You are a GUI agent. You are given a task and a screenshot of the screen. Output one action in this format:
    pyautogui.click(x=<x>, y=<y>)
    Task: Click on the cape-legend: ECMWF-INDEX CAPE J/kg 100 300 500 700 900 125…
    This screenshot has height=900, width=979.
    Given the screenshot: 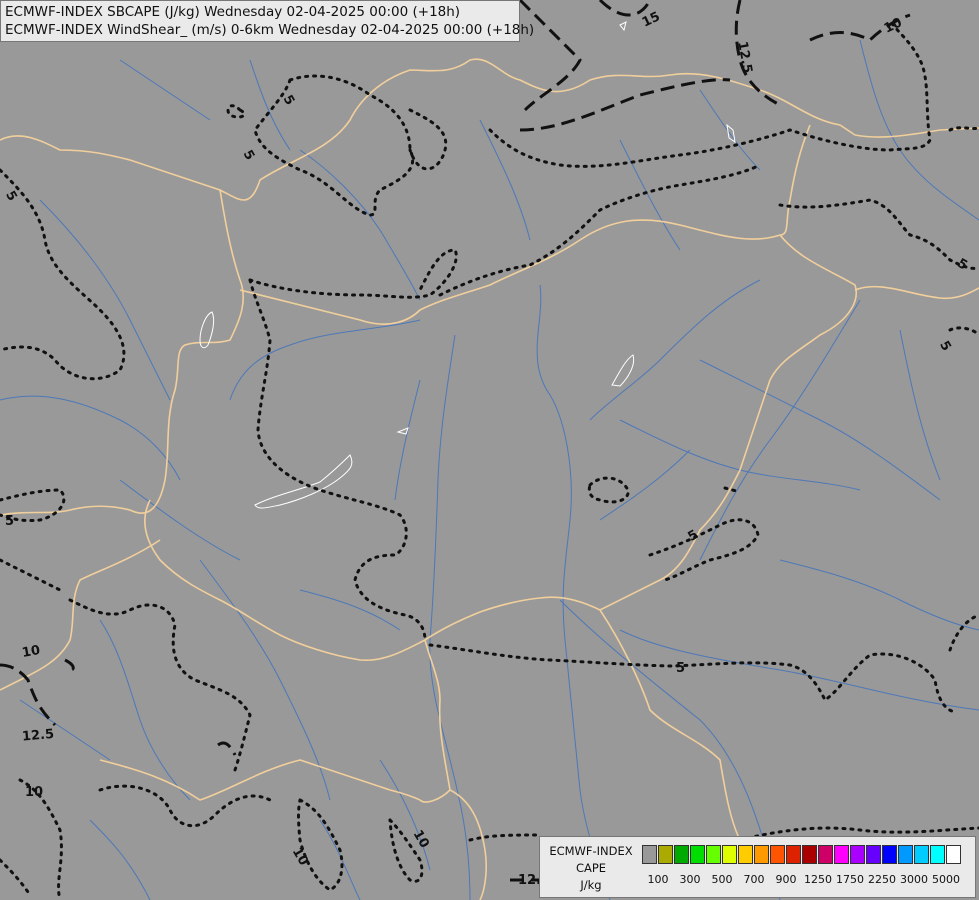 What is the action you would take?
    pyautogui.click(x=757, y=867)
    